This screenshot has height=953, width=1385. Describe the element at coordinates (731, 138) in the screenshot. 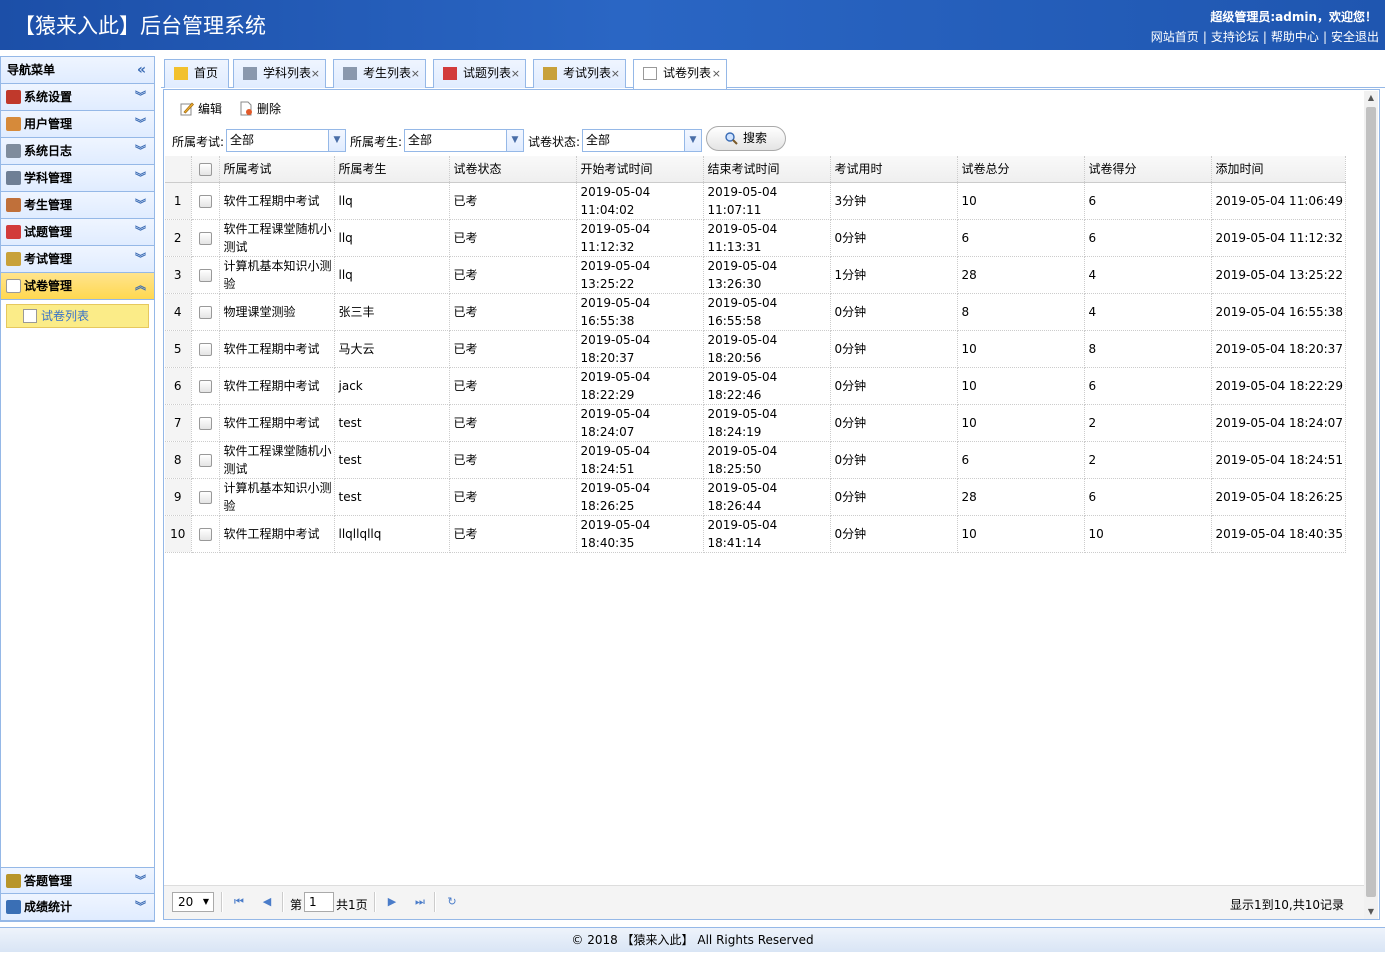

I see `search-icon` at that location.